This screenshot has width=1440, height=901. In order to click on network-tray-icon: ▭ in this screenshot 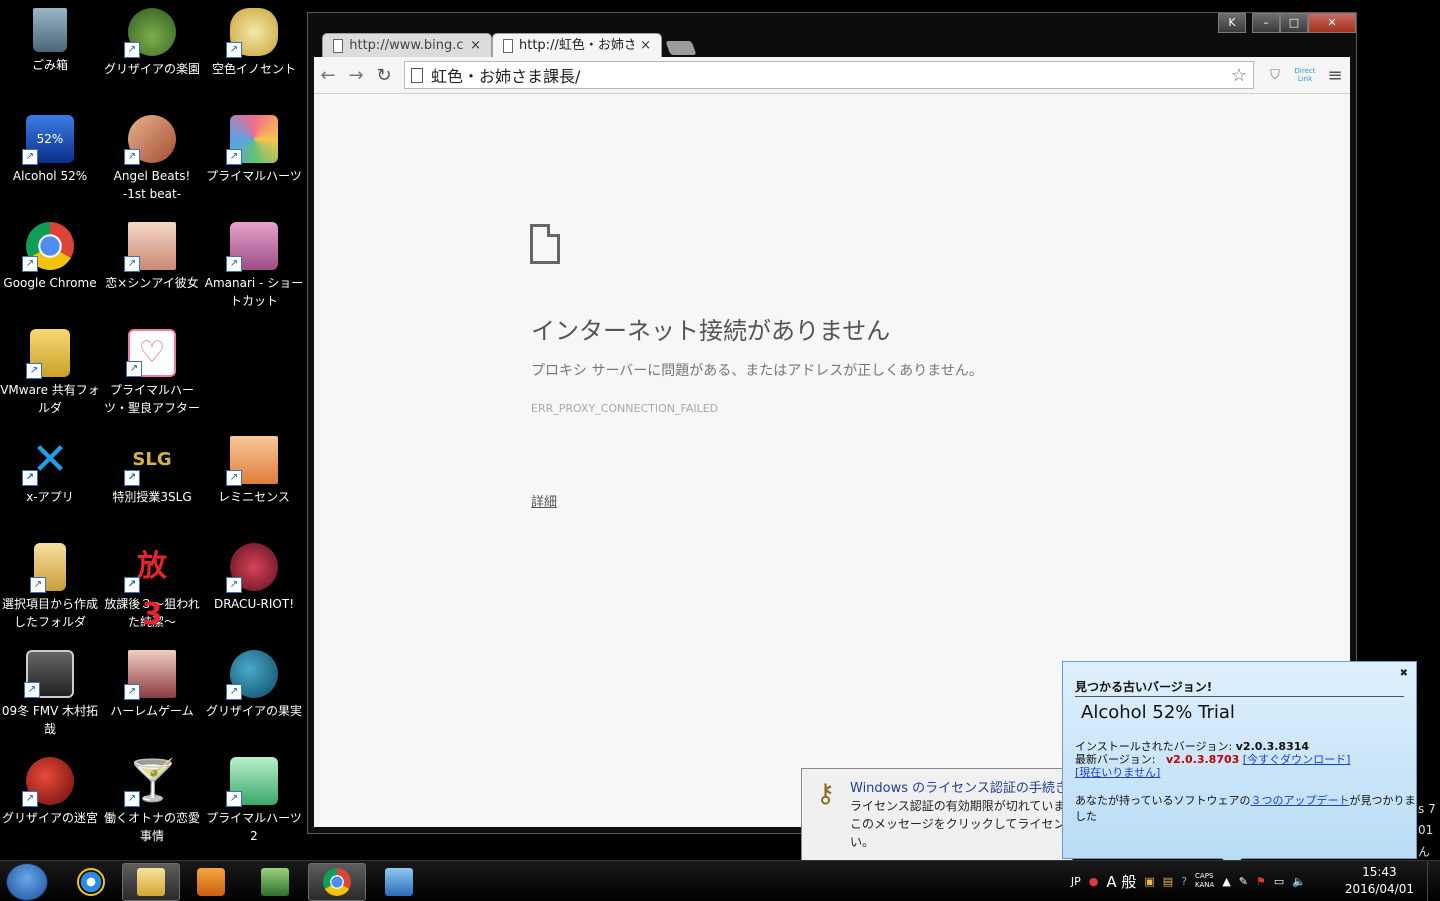, I will do `click(1279, 881)`.